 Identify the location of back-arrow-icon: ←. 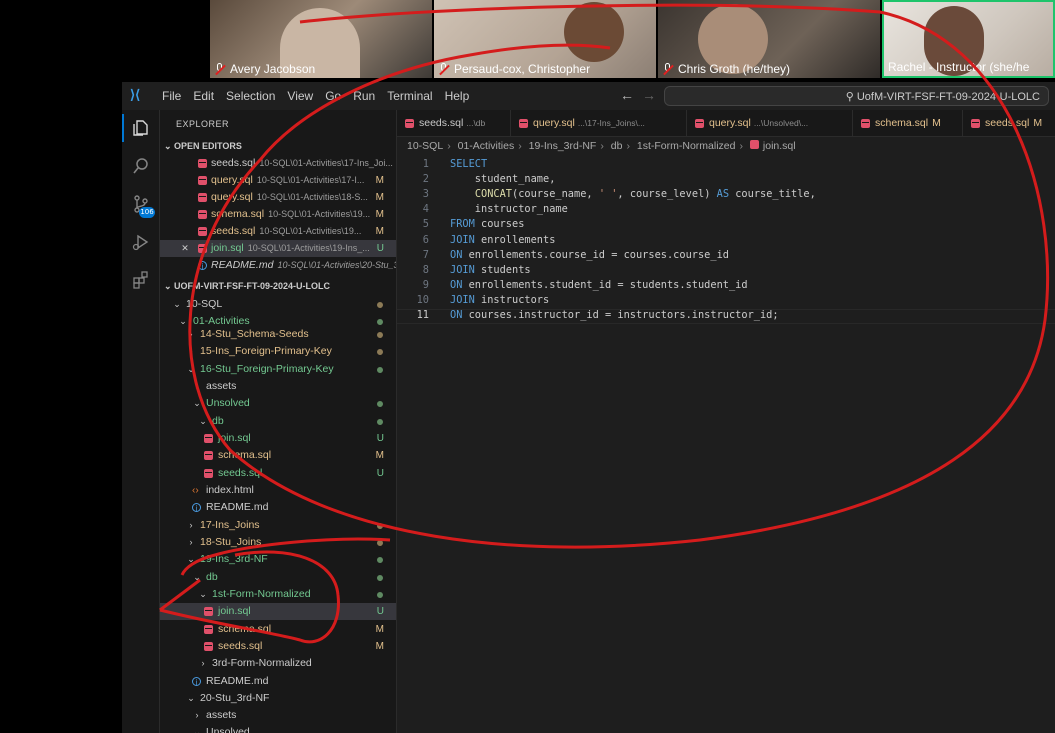
(627, 95).